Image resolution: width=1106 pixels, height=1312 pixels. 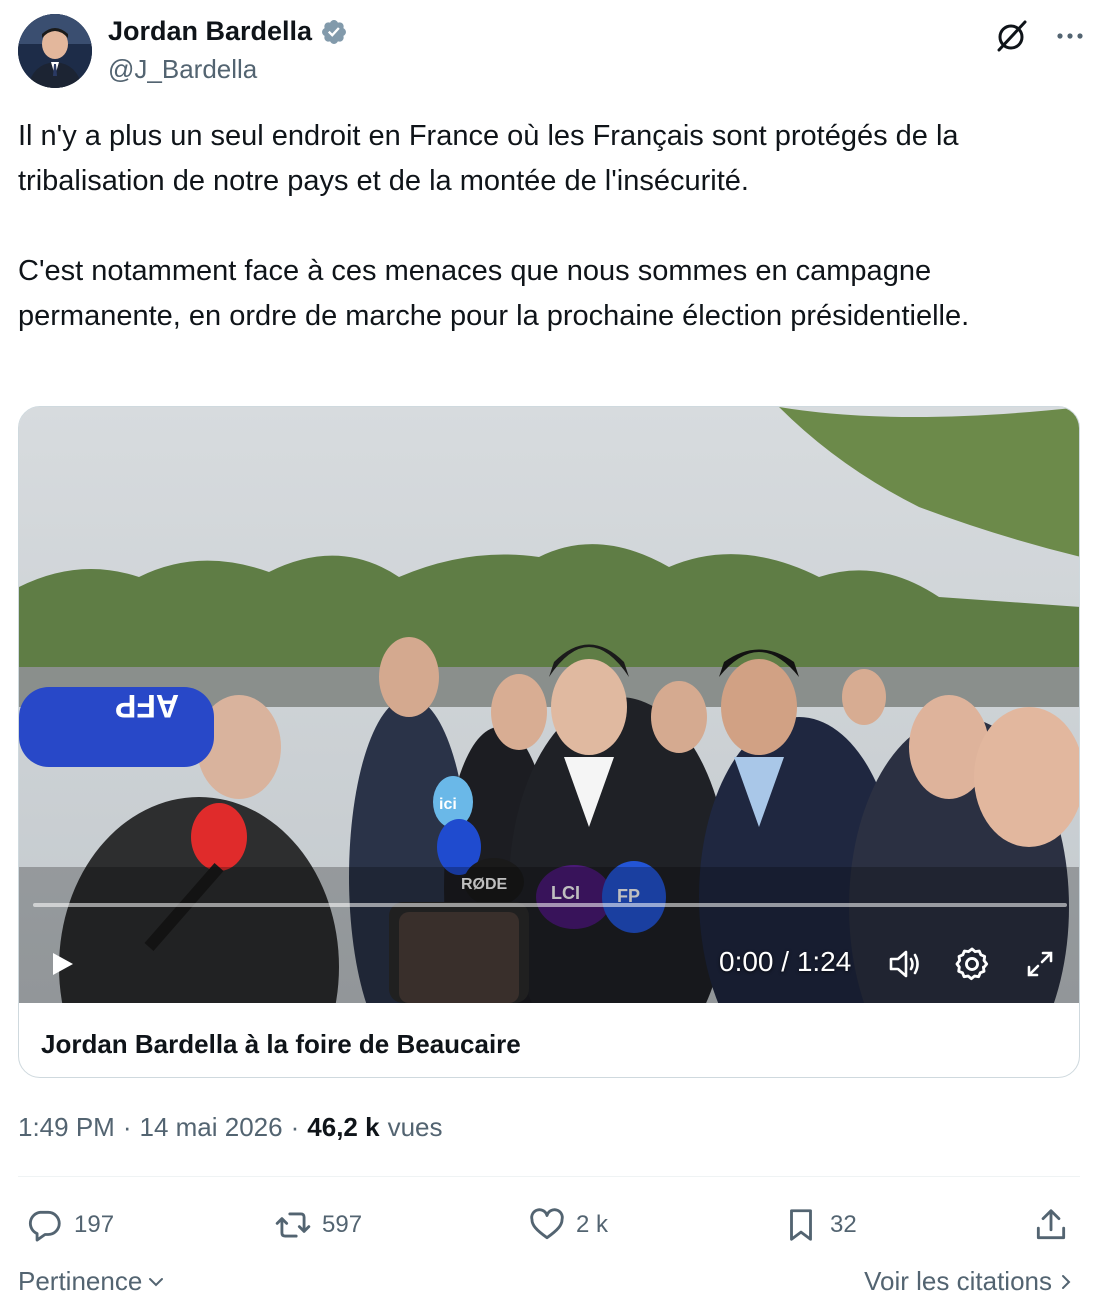 I want to click on heart-icon, so click(x=547, y=1224).